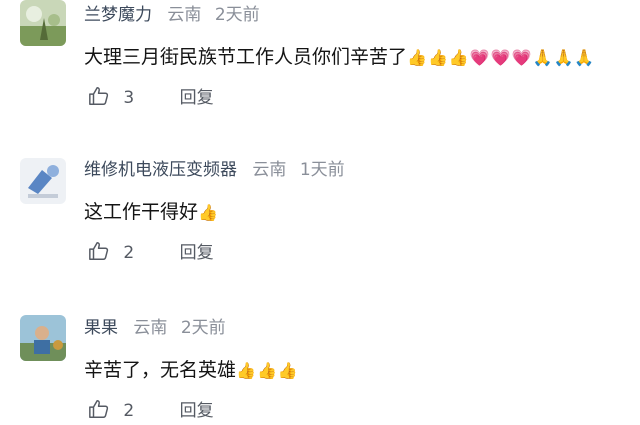 The image size is (640, 425). Describe the element at coordinates (141, 212) in the screenshot. I see `comment-body: 这工作干得好` at that location.